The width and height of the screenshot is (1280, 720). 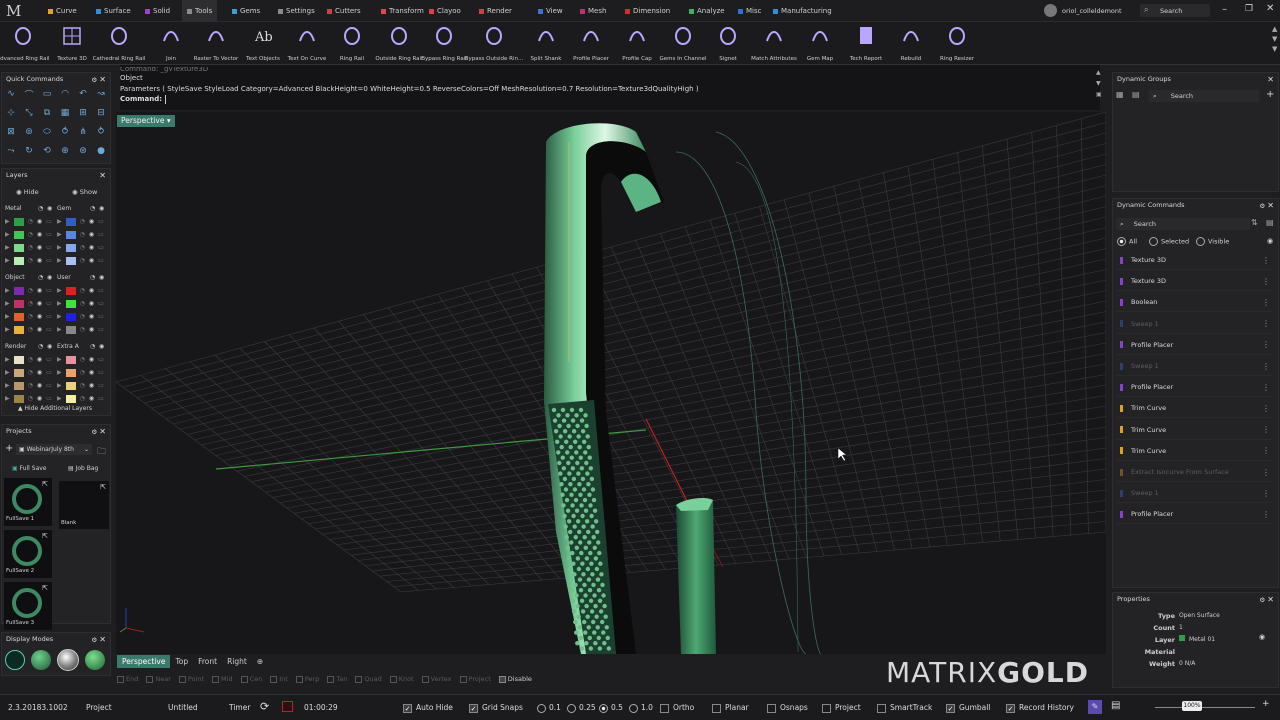 I want to click on dynamic-command-item: Sweep 1 ⋮, so click(x=1194, y=494).